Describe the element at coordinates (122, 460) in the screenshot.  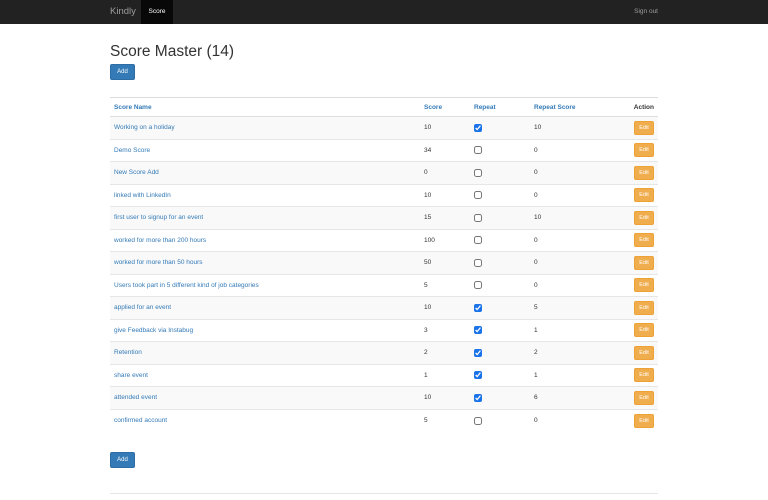
I see `add-score-button-bottom: Add` at that location.